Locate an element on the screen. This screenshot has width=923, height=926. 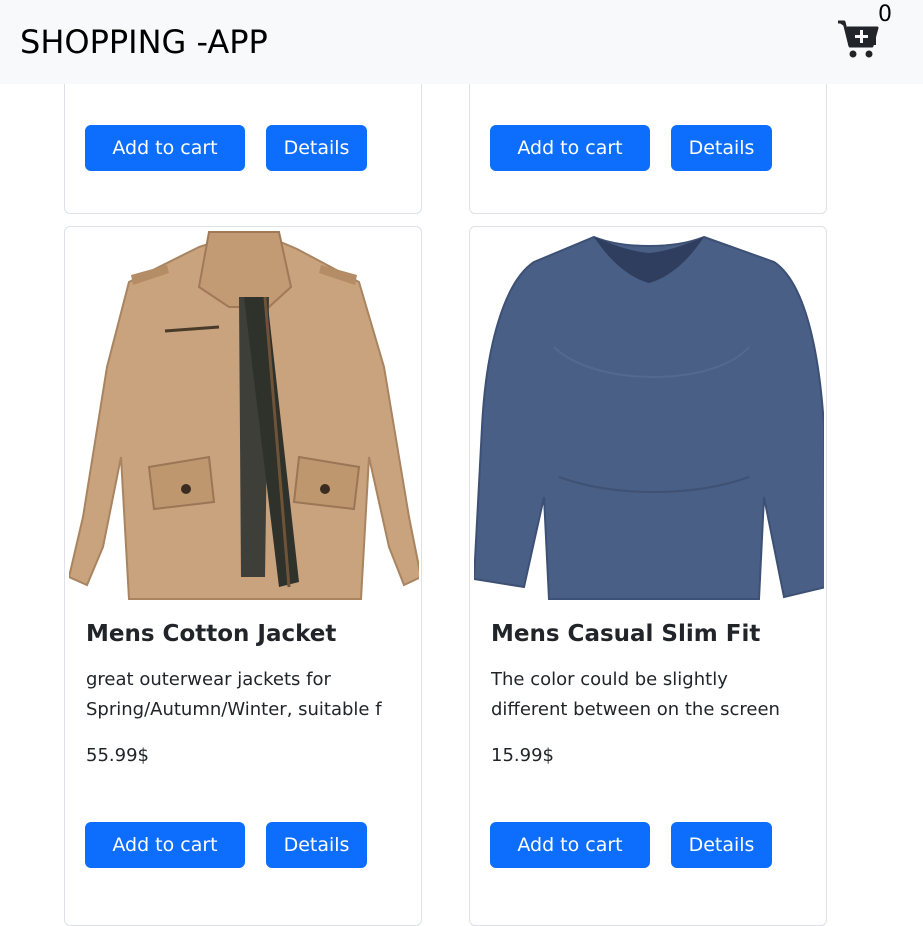
product-price: 15.99$ is located at coordinates (522, 755).